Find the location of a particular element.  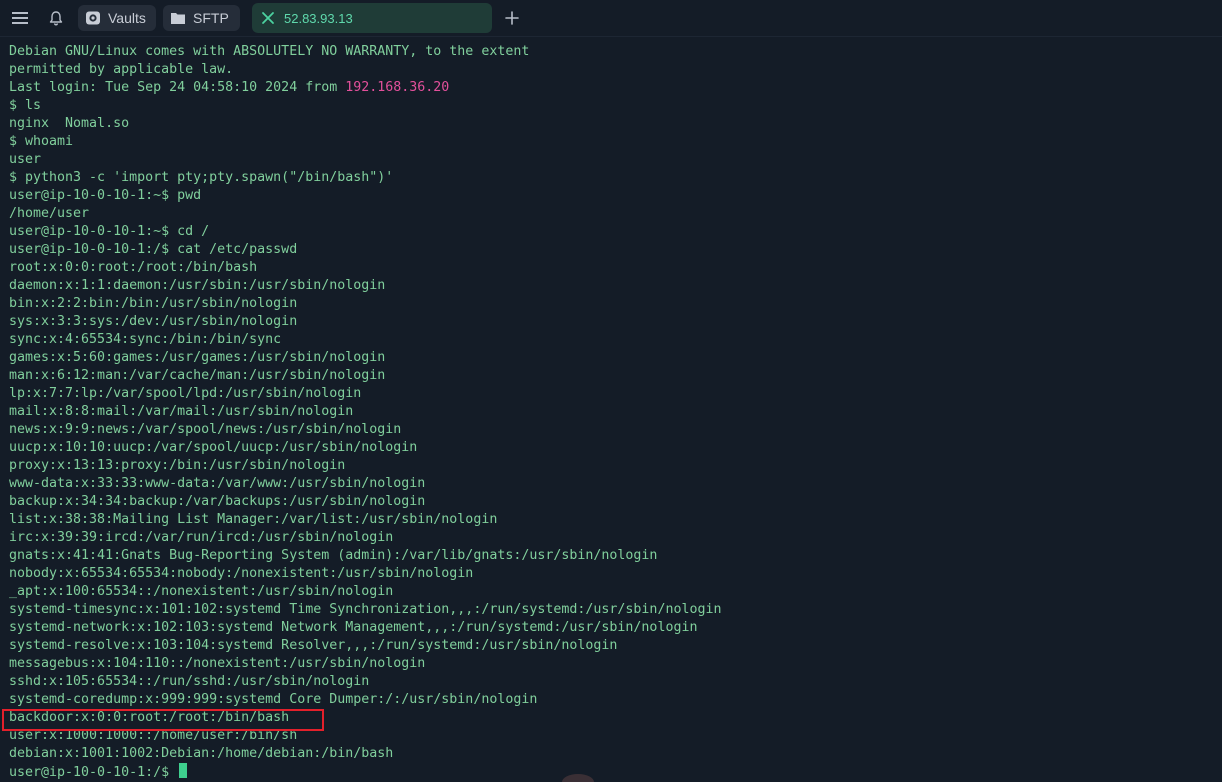

terminal-line: $ whoami is located at coordinates (41, 141).